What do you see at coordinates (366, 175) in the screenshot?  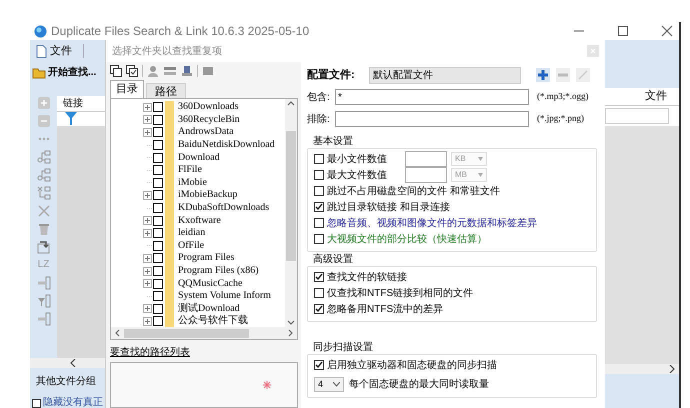 I see `checkbox-label: 最大文件数值` at bounding box center [366, 175].